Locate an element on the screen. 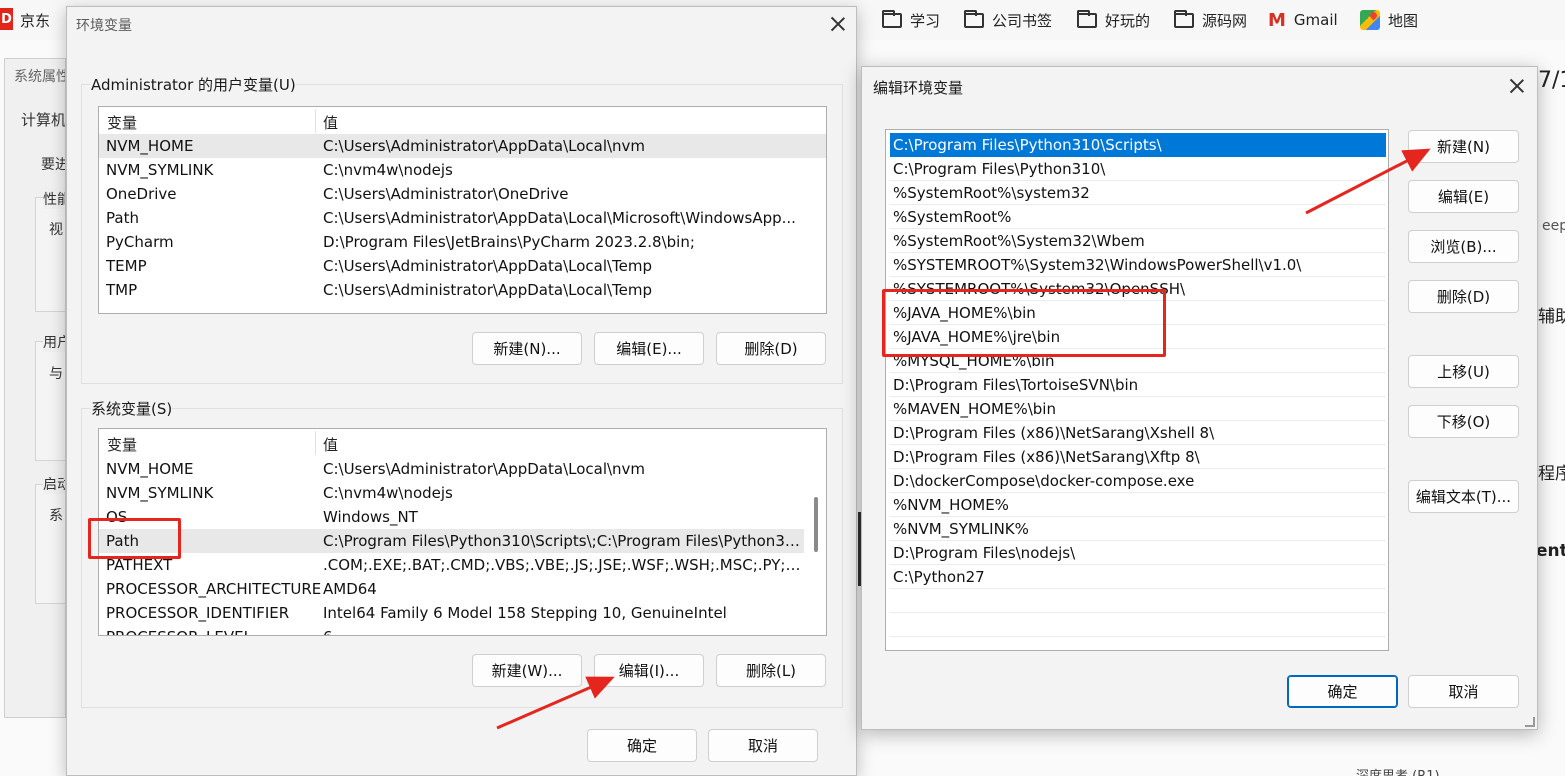  var-name: PyCharm is located at coordinates (140, 242).